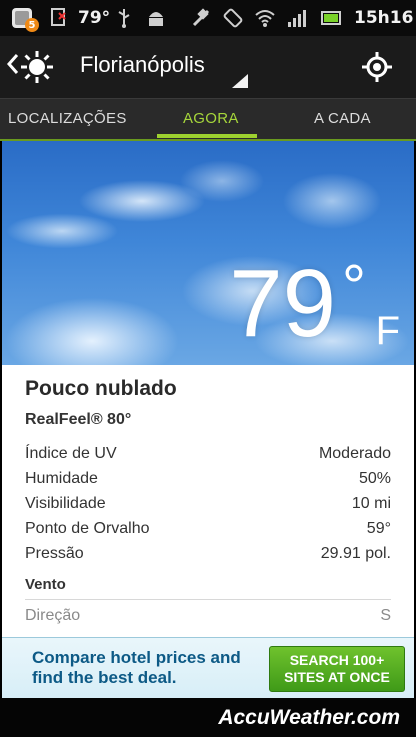 This screenshot has height=737, width=416. I want to click on signal-icon, so click(298, 18).